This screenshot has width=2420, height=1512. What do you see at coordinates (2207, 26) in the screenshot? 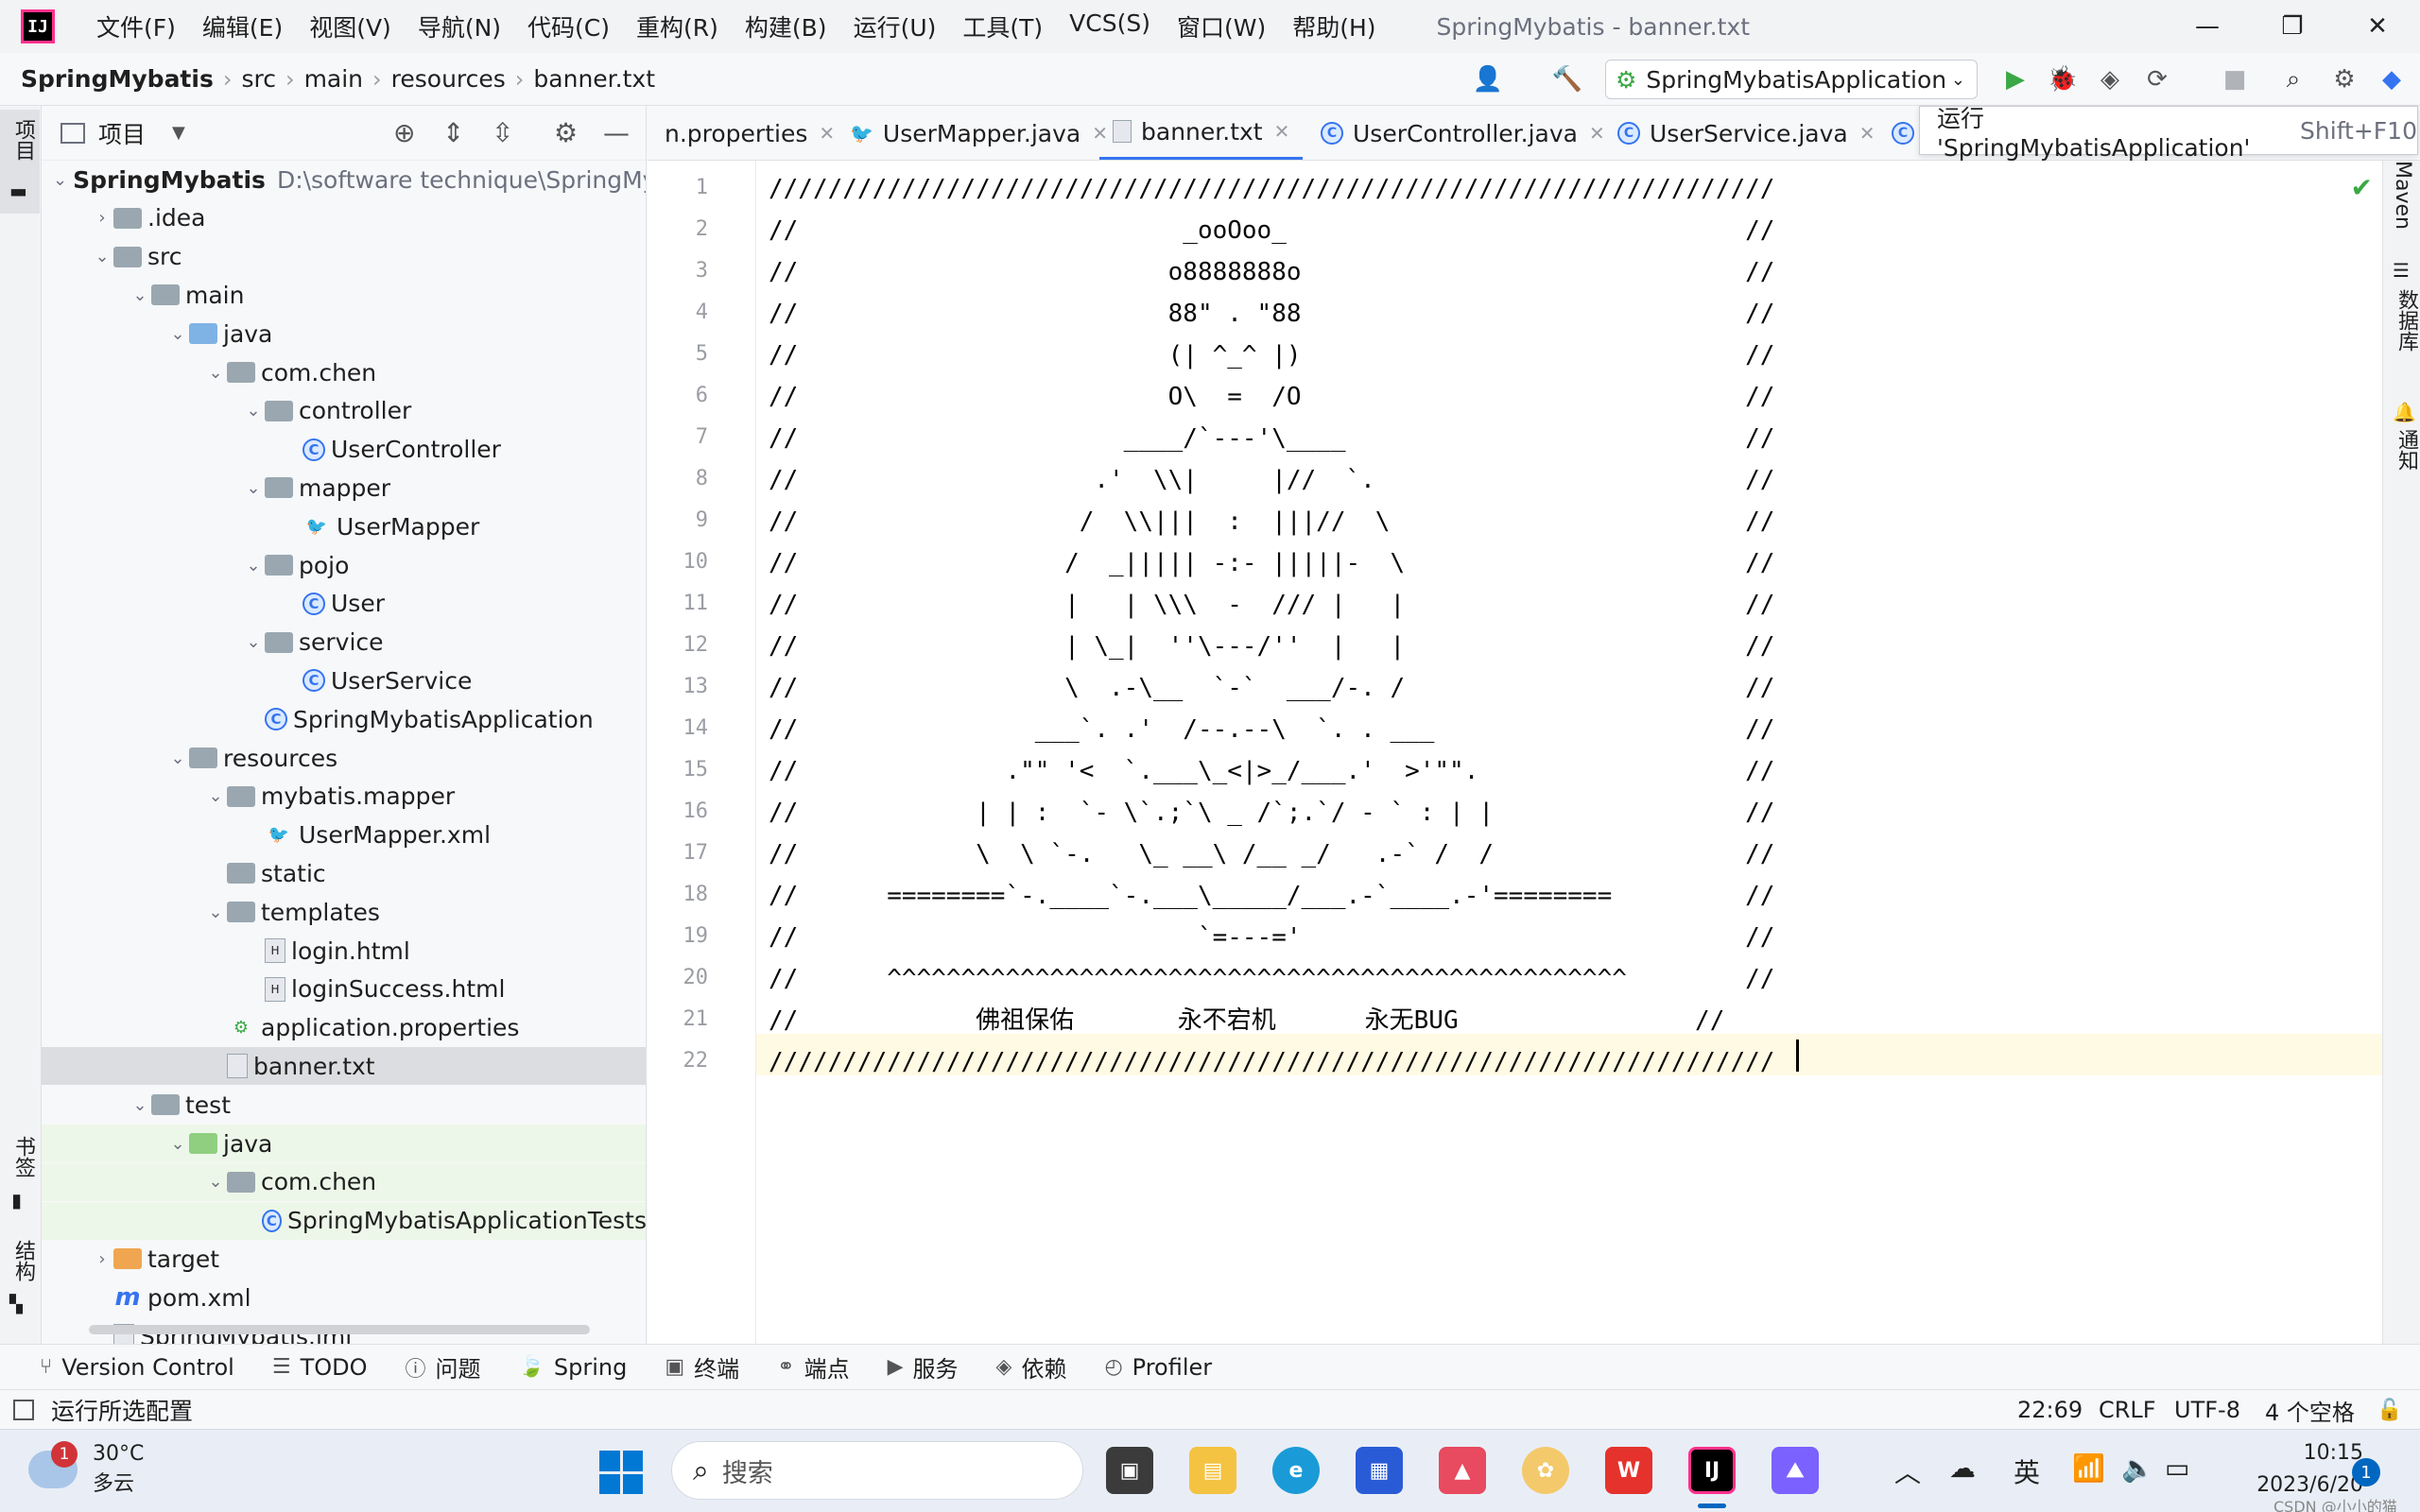
I see `minimize-icon: —` at bounding box center [2207, 26].